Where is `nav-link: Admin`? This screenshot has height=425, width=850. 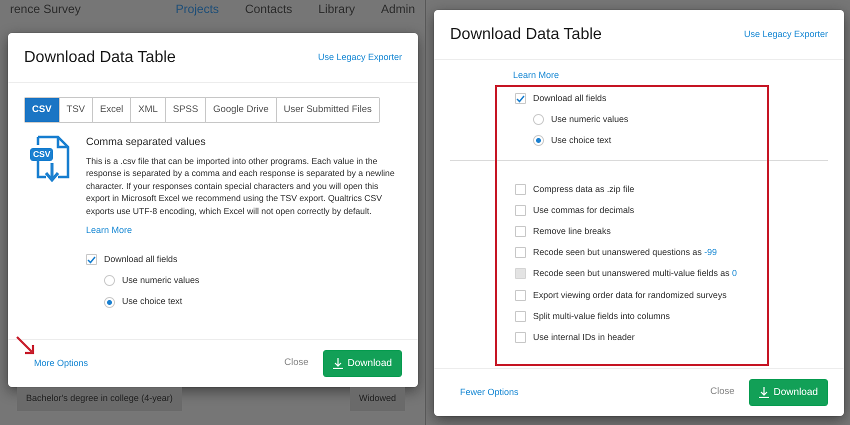 nav-link: Admin is located at coordinates (397, 9).